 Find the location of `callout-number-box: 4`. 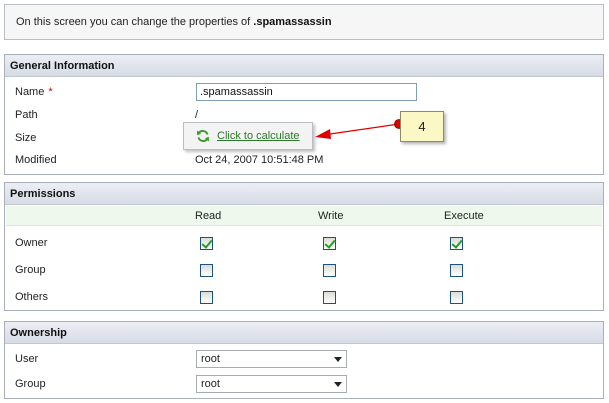

callout-number-box: 4 is located at coordinates (422, 126).